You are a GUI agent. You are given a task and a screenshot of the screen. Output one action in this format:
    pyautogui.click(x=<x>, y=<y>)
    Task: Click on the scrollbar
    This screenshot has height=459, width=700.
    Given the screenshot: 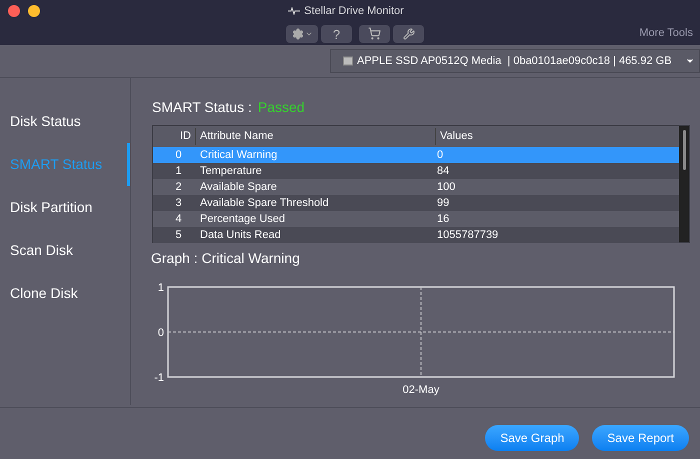 What is the action you would take?
    pyautogui.click(x=684, y=184)
    